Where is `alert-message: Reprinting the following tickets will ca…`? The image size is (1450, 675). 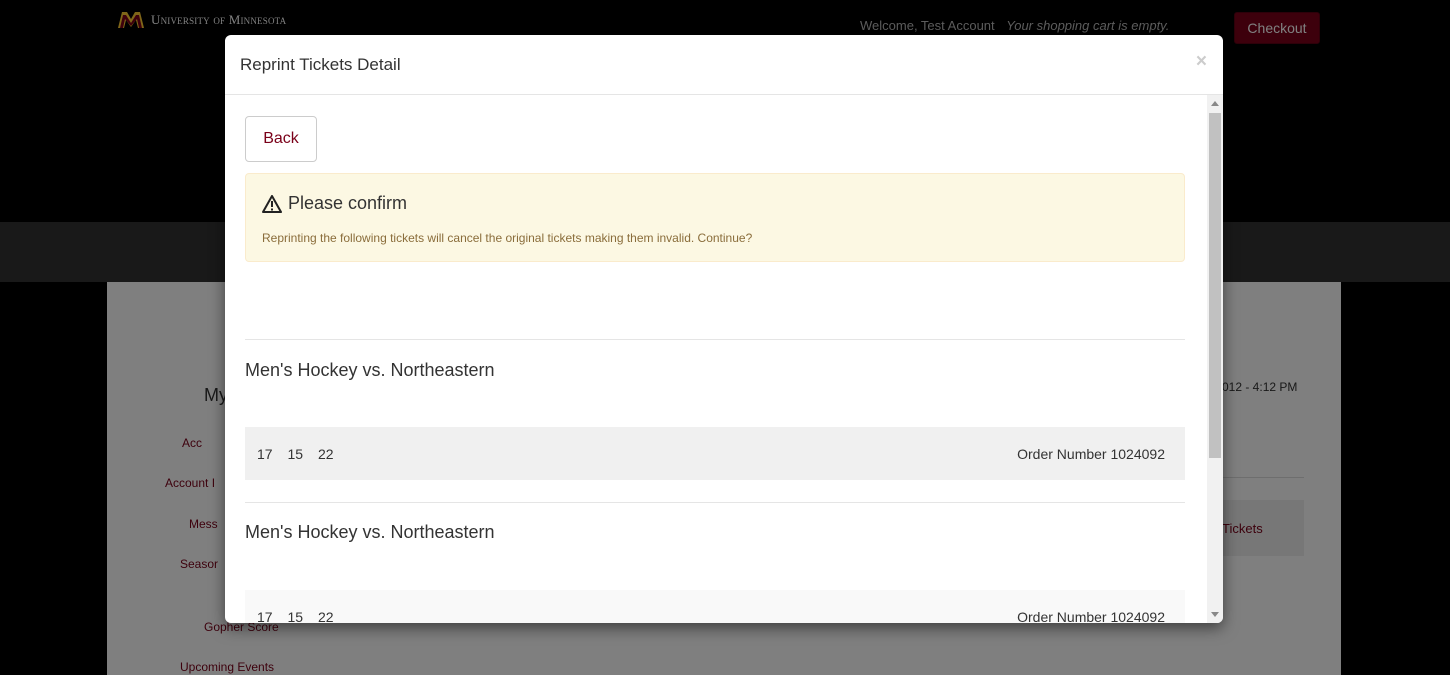
alert-message: Reprinting the following tickets will ca… is located at coordinates (507, 238).